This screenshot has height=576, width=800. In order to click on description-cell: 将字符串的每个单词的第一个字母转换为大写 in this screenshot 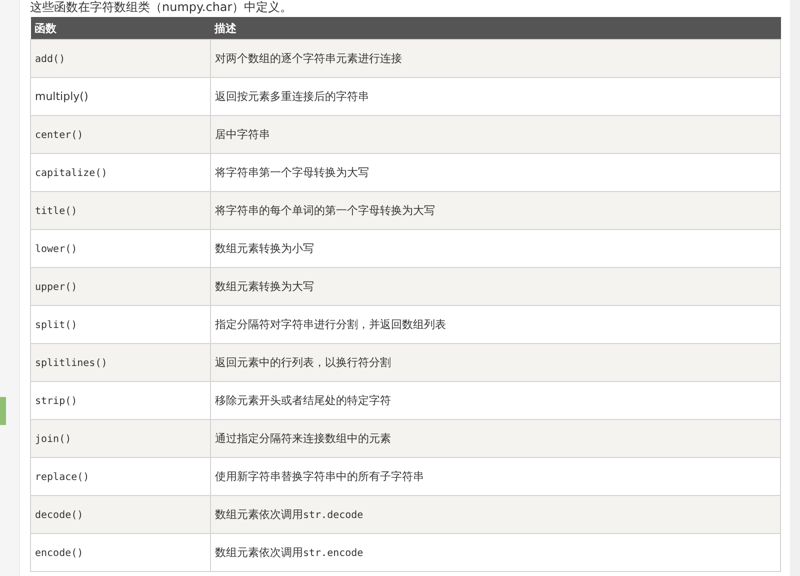, I will do `click(495, 211)`.